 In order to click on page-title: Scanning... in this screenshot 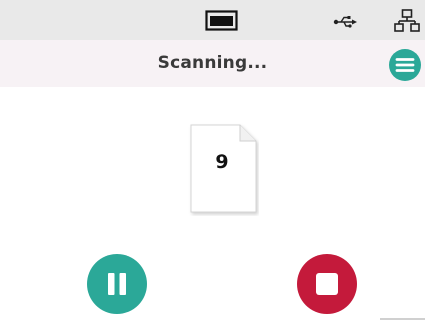, I will do `click(212, 63)`.